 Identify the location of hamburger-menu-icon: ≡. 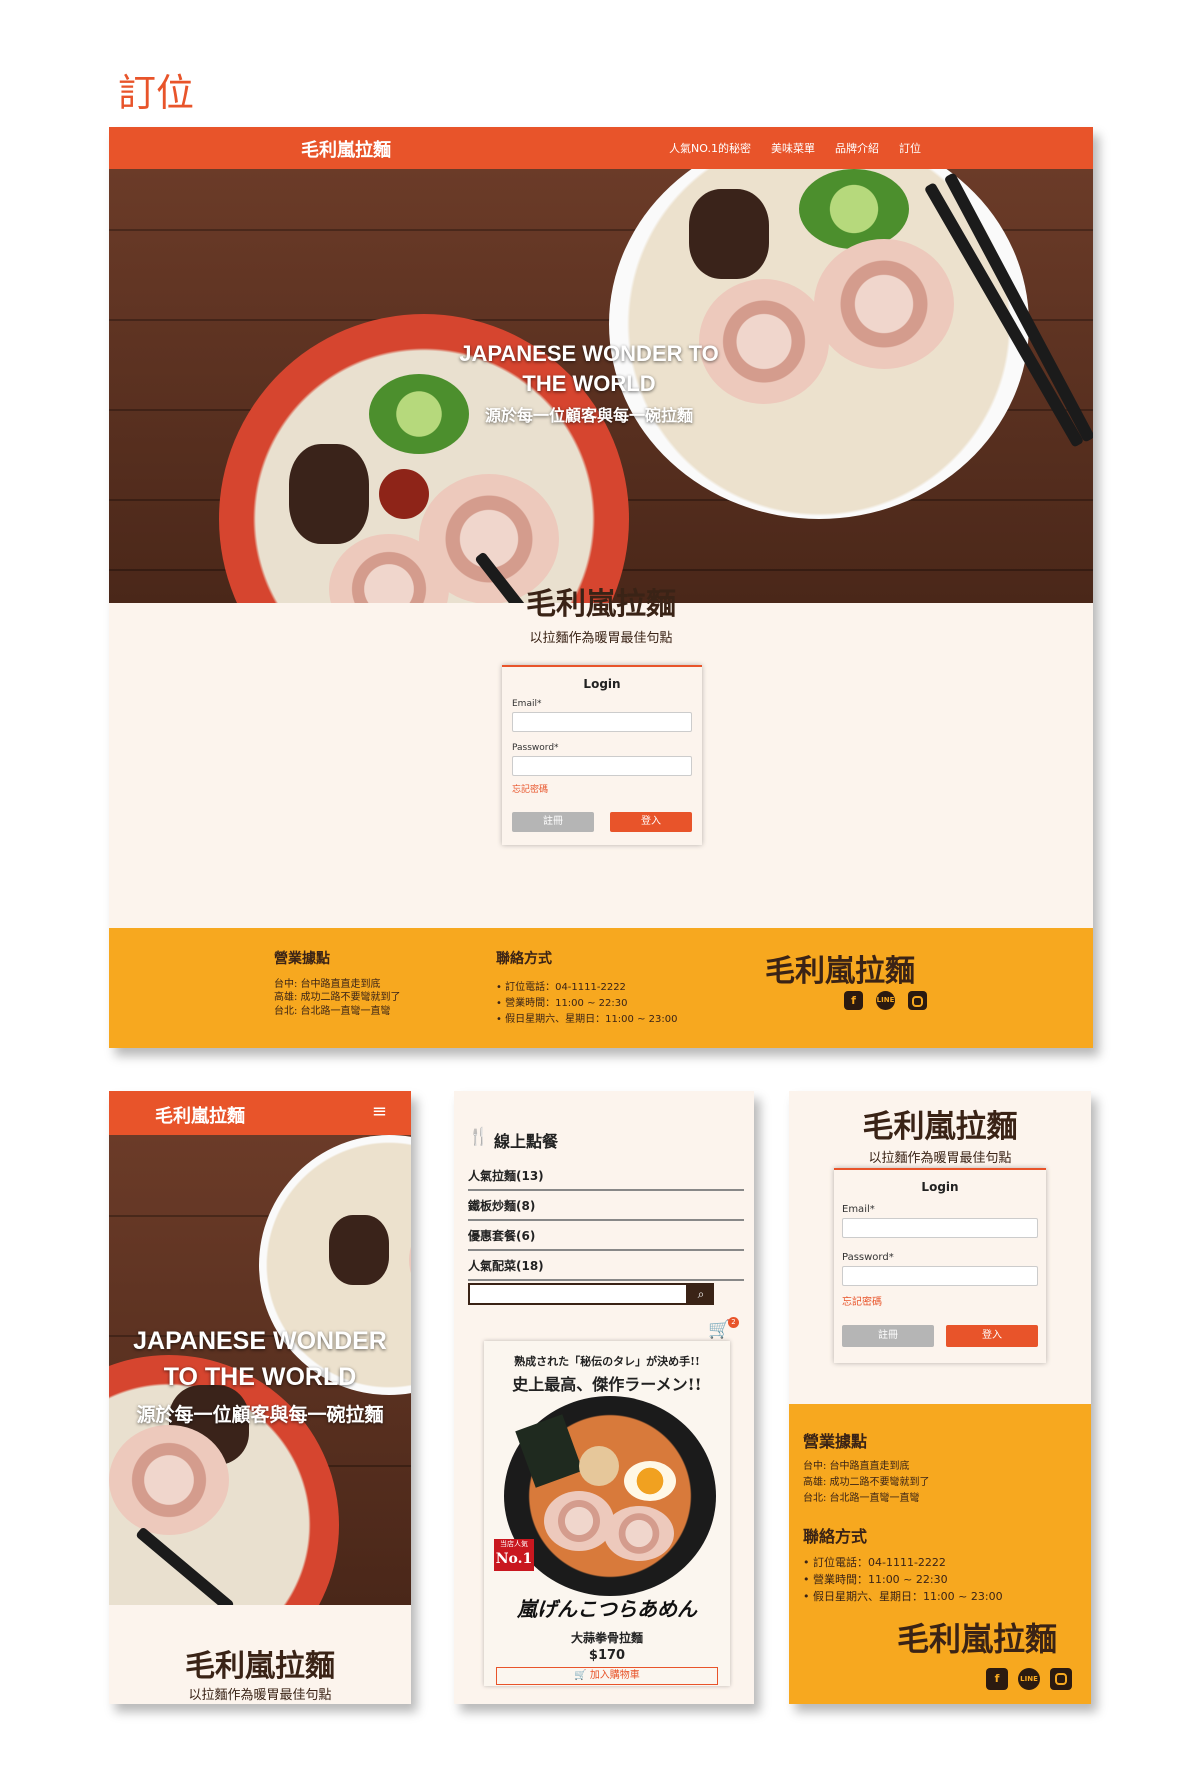
(379, 1111).